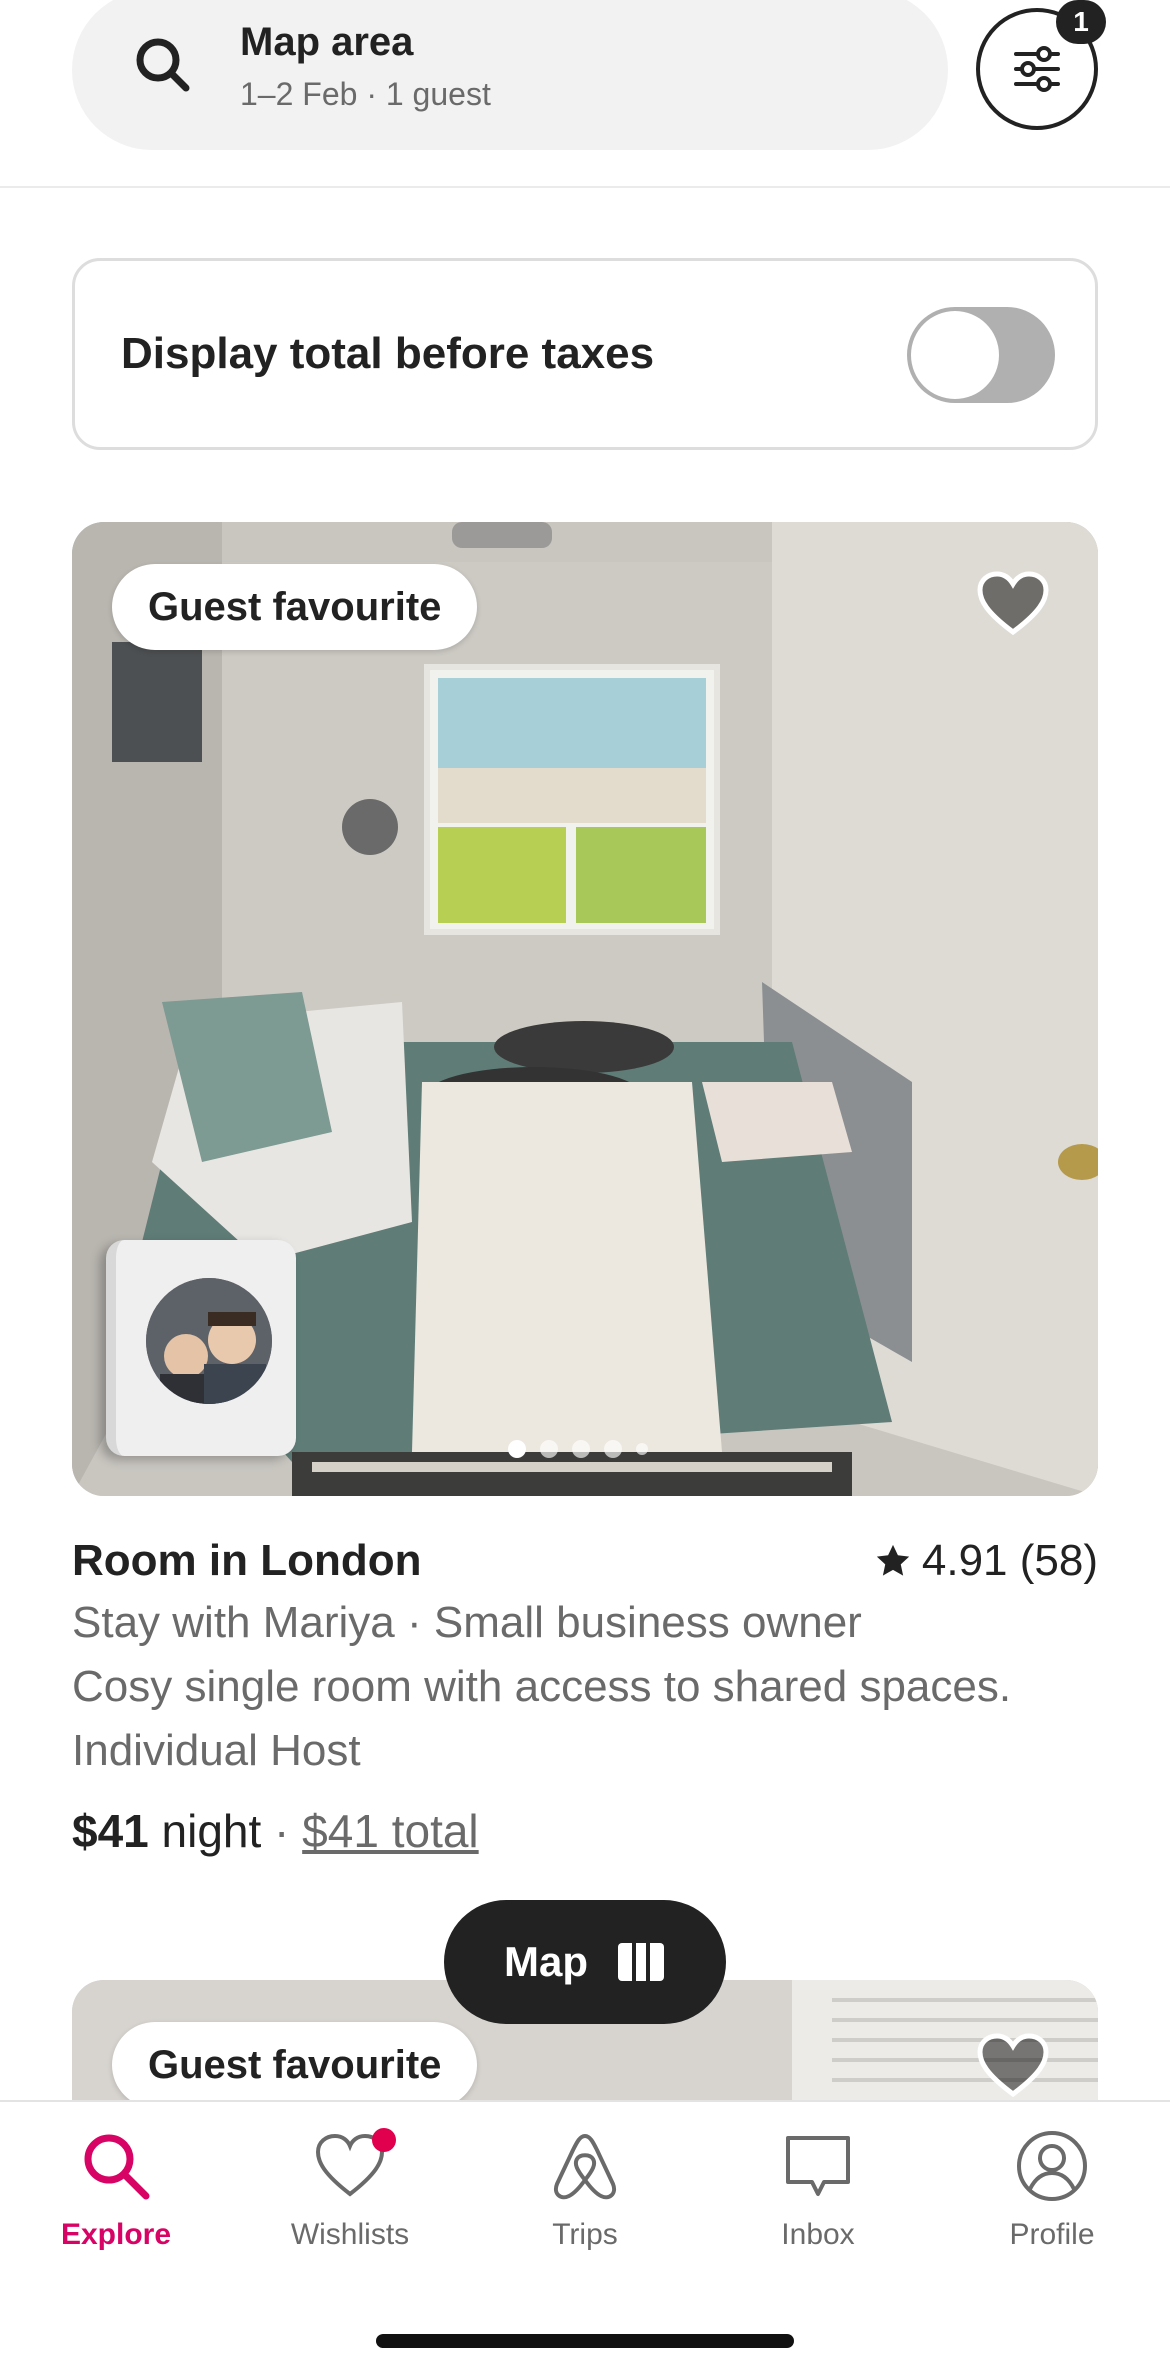  What do you see at coordinates (1052, 2234) in the screenshot?
I see `tab-label: Profile` at bounding box center [1052, 2234].